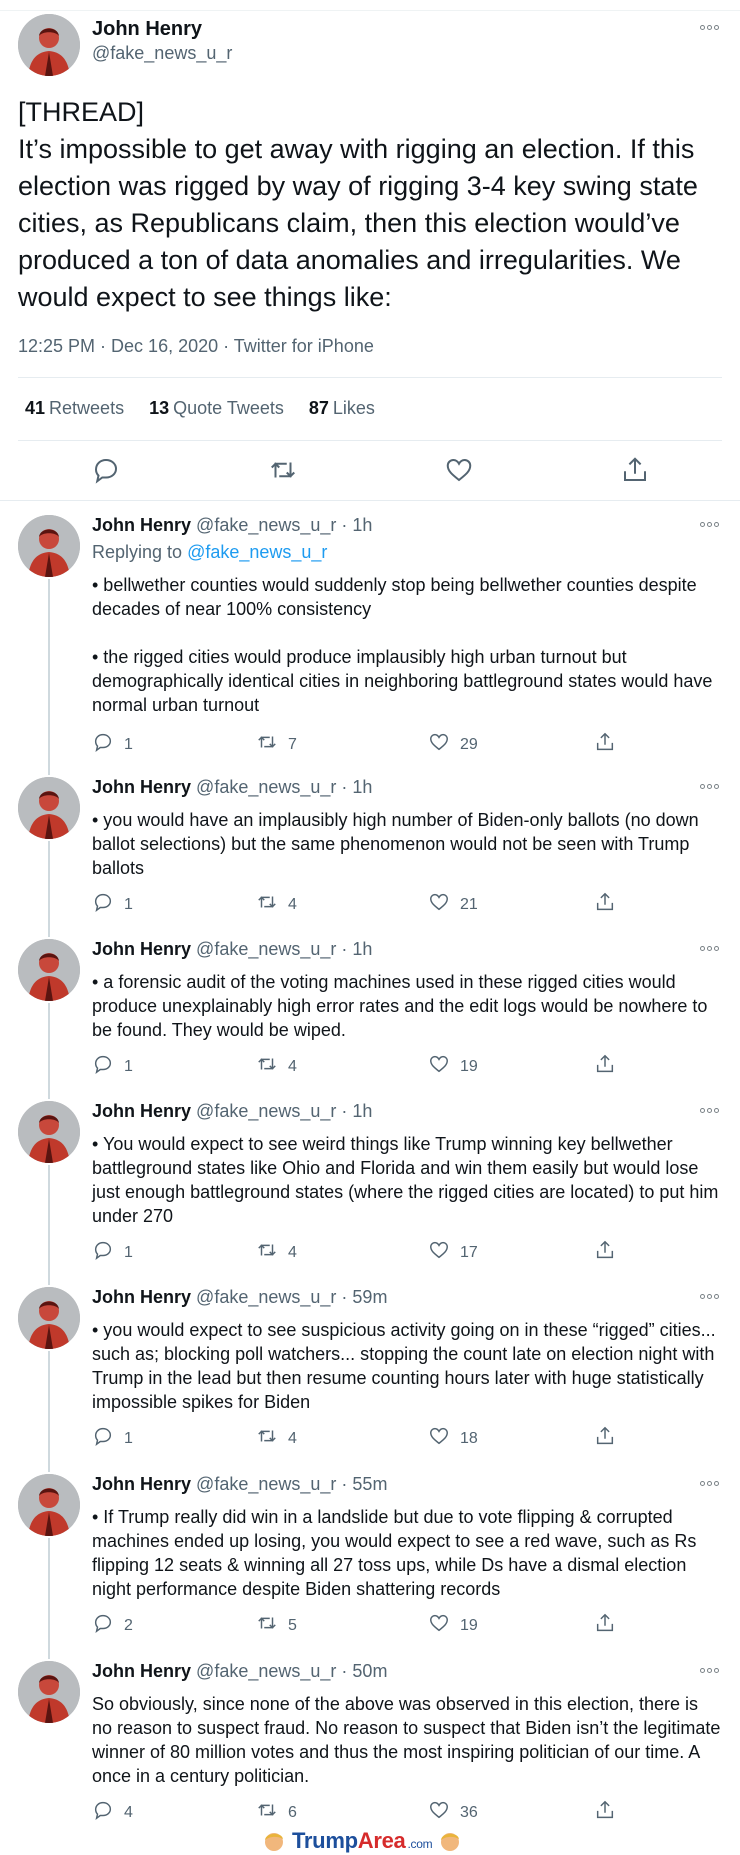 The image size is (740, 1855). I want to click on retweet-count: 4, so click(292, 1438).